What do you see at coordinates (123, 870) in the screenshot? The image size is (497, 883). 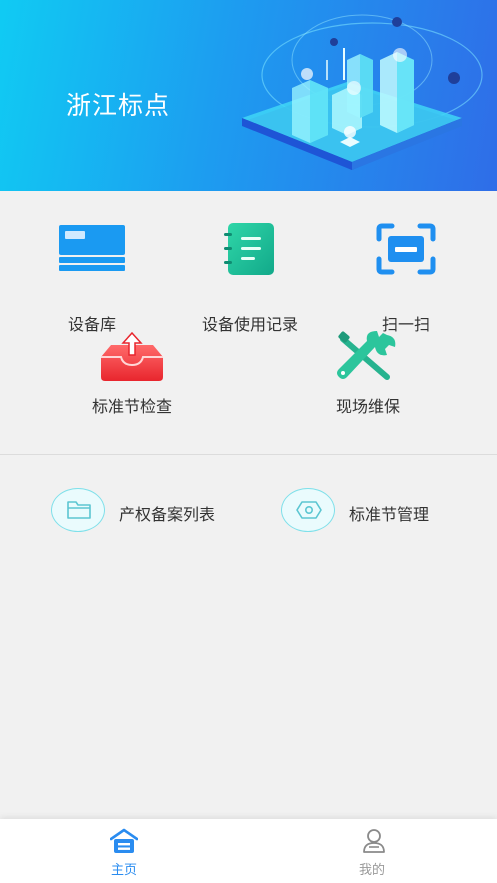 I see `tab-label: 主页` at bounding box center [123, 870].